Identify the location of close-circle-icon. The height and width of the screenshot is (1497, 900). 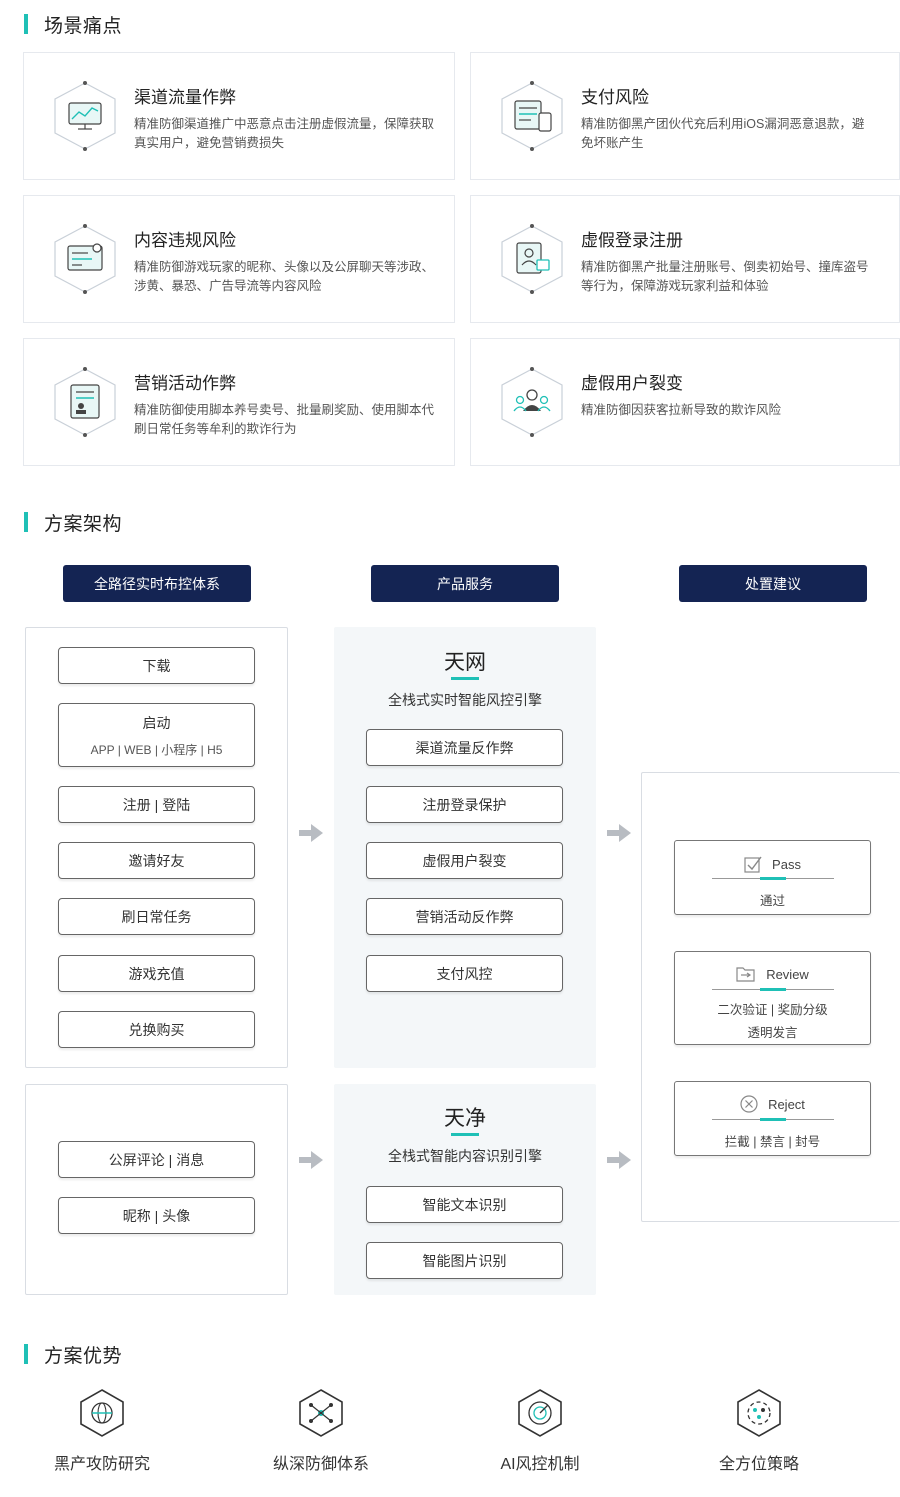
(749, 1104).